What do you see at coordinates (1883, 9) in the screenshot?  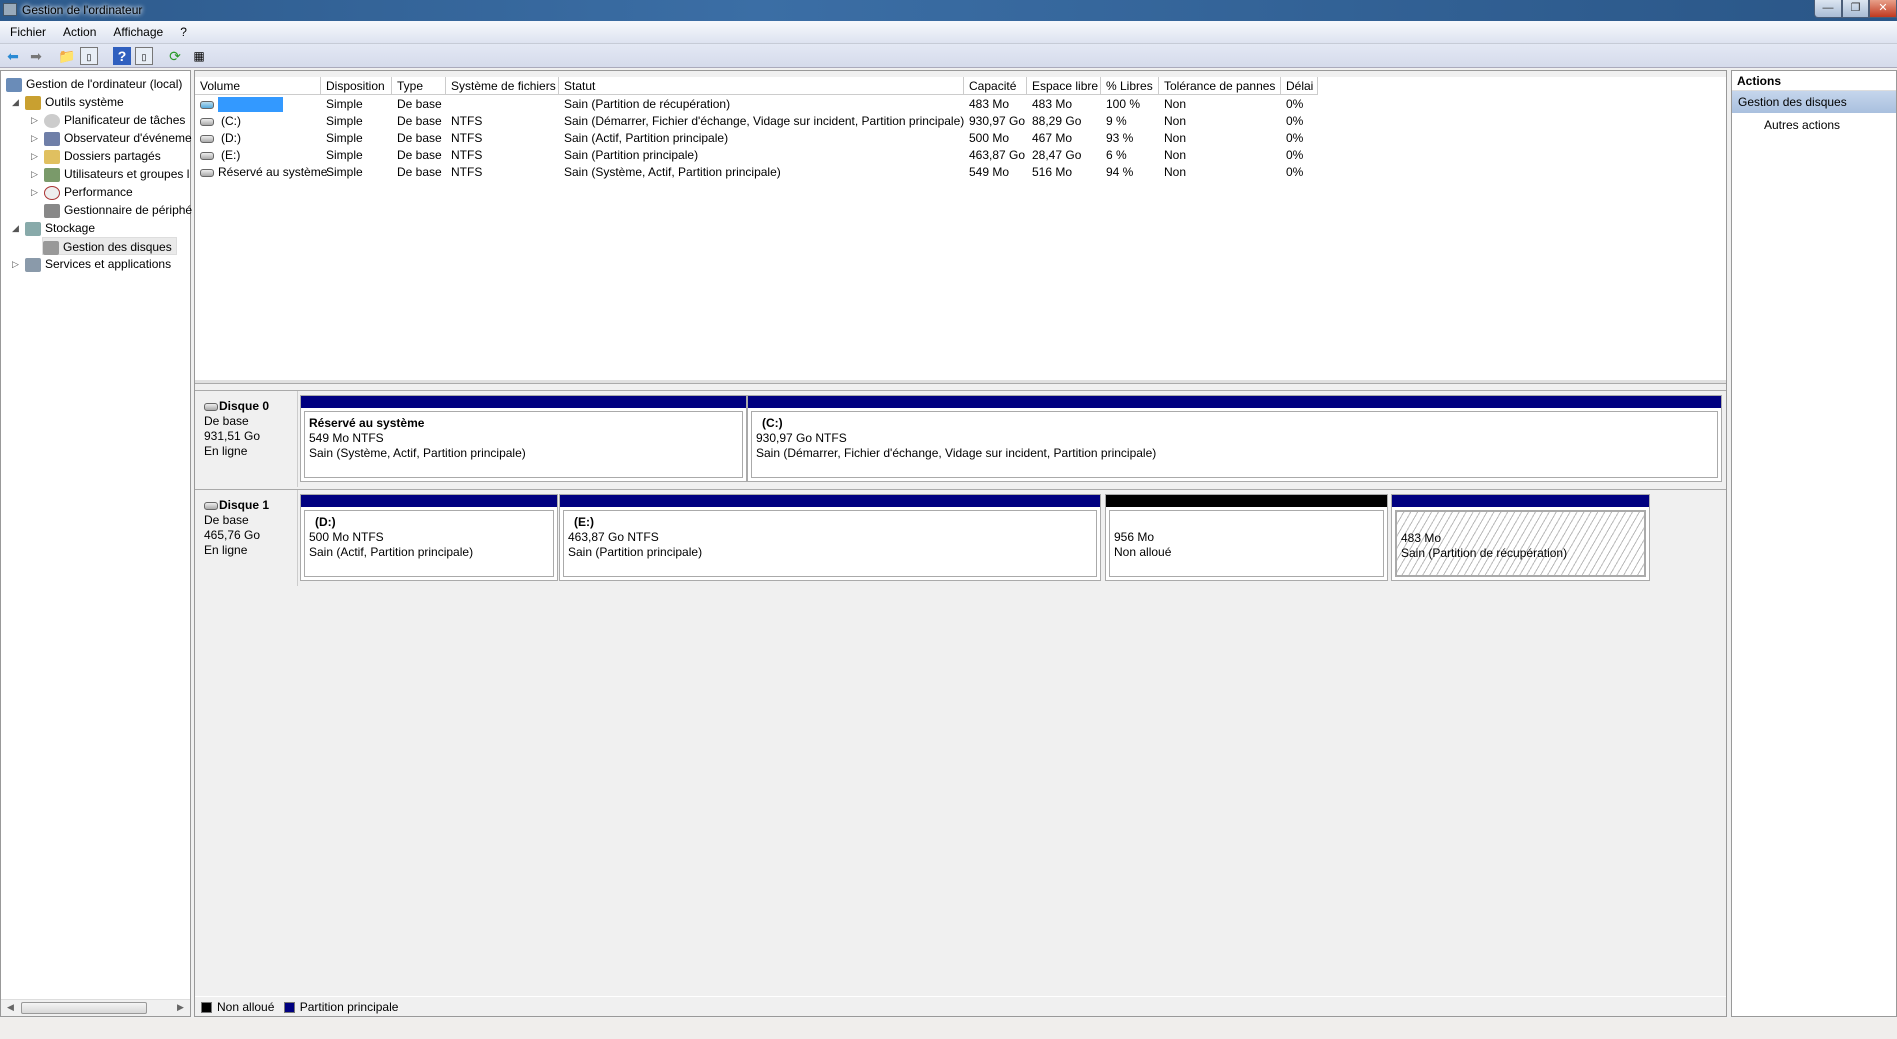 I see `close-button: ✕` at bounding box center [1883, 9].